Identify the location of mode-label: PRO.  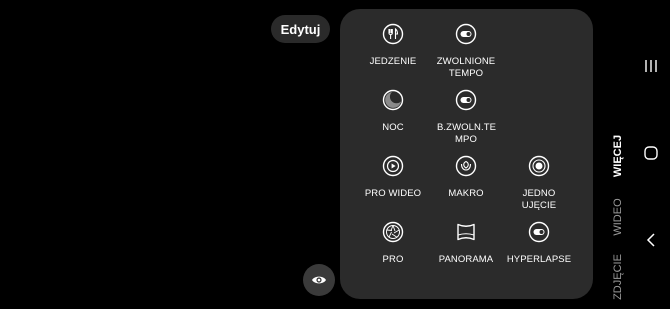
(393, 259).